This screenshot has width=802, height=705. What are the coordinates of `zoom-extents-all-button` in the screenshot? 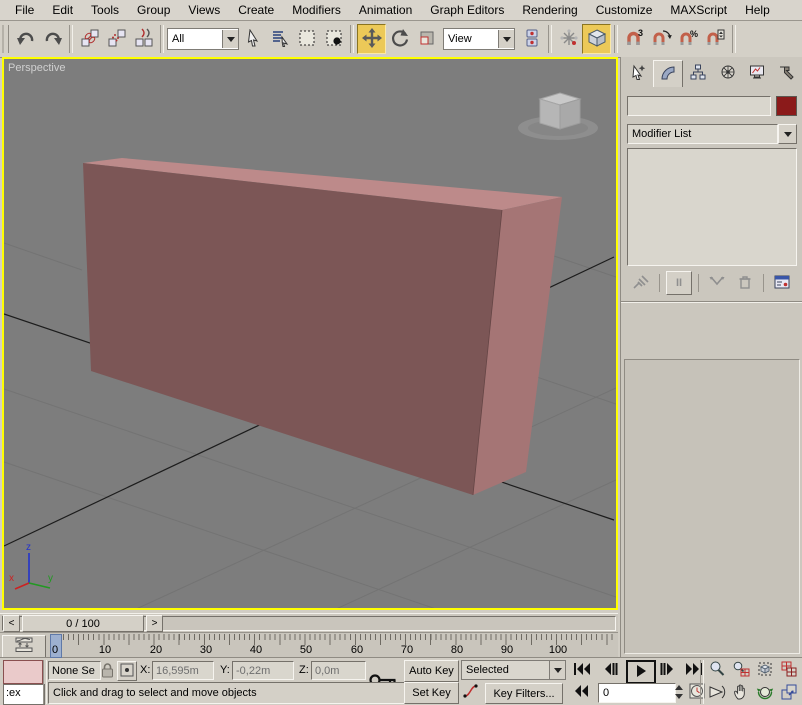 It's located at (789, 670).